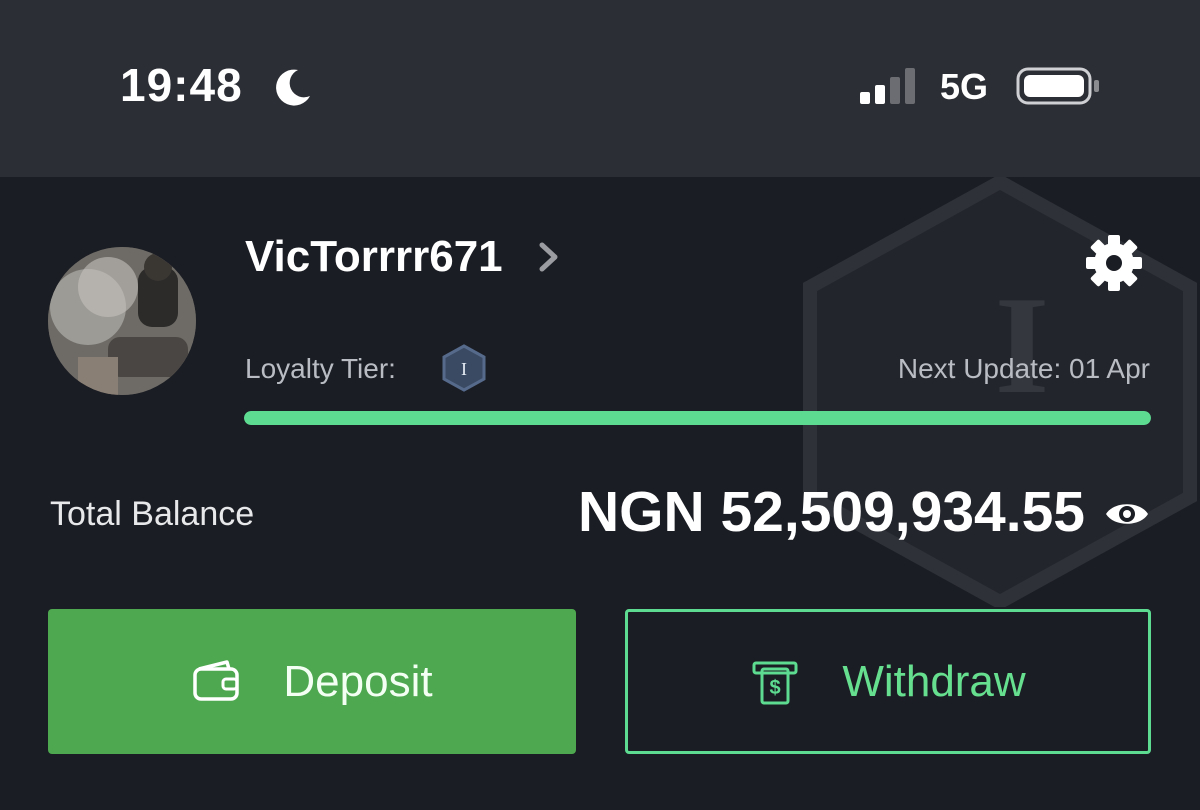 The image size is (1200, 810). I want to click on moon-icon, so click(293, 87).